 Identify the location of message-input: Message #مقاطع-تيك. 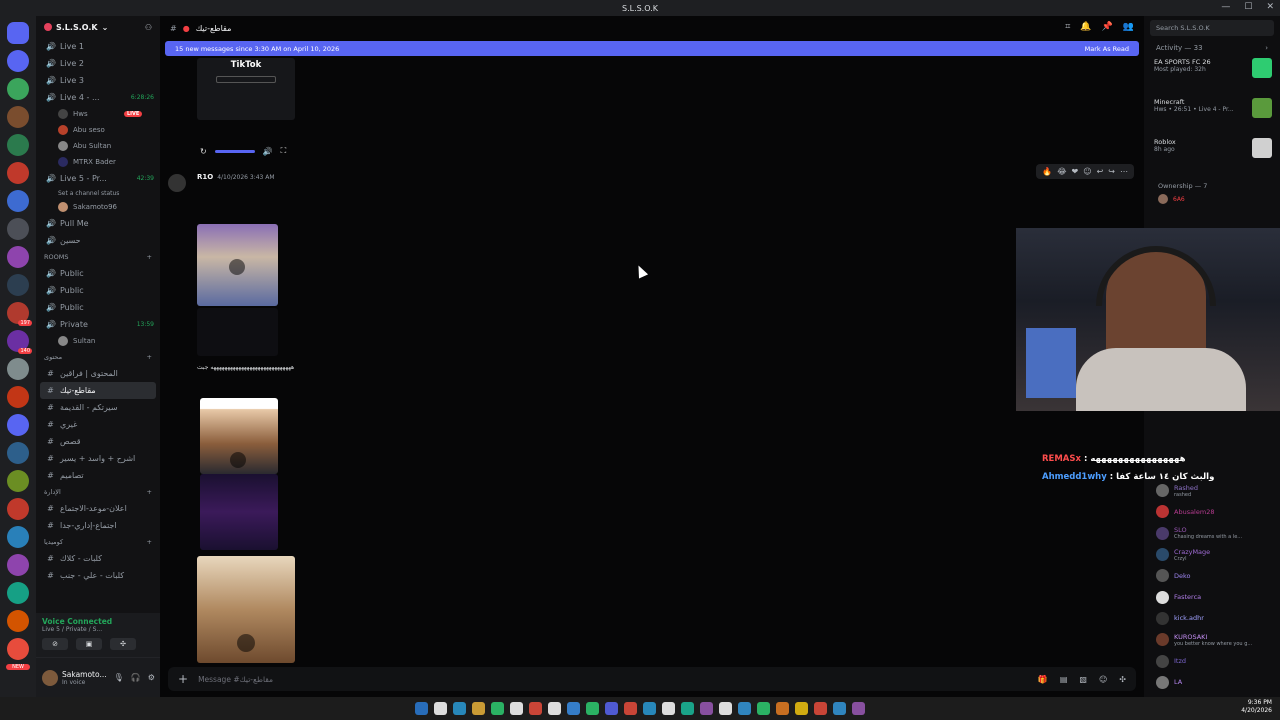
(235, 679).